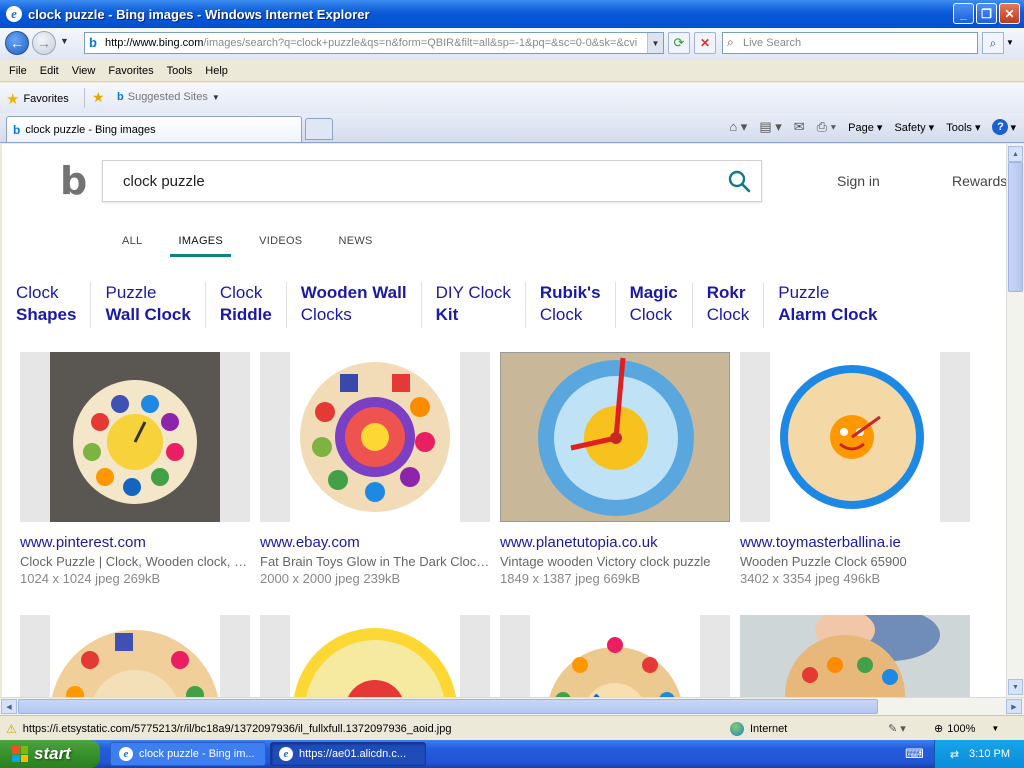 The width and height of the screenshot is (1024, 768). Describe the element at coordinates (897, 728) in the screenshot. I see `protected-mode-icon: ✎ ▾` at that location.